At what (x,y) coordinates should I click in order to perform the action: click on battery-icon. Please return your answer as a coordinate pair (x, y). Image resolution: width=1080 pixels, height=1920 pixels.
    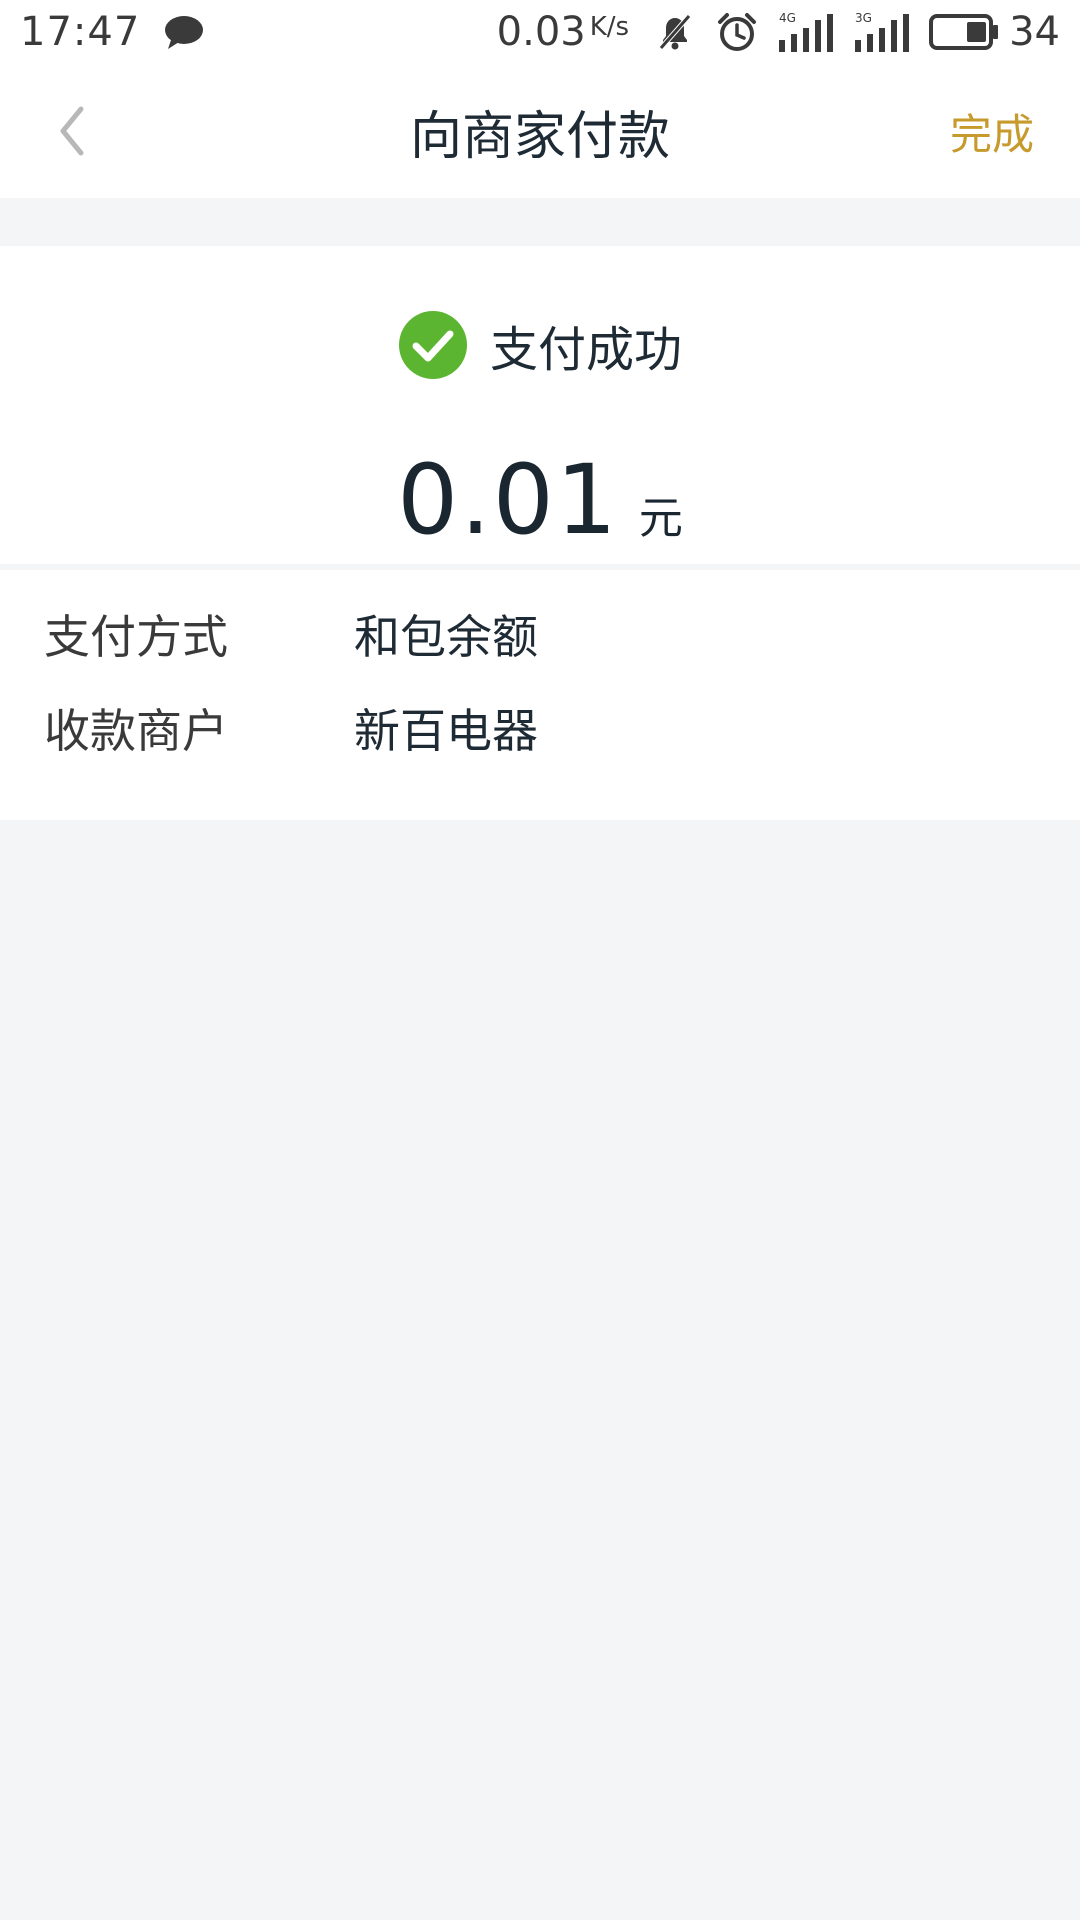
    Looking at the image, I should click on (964, 32).